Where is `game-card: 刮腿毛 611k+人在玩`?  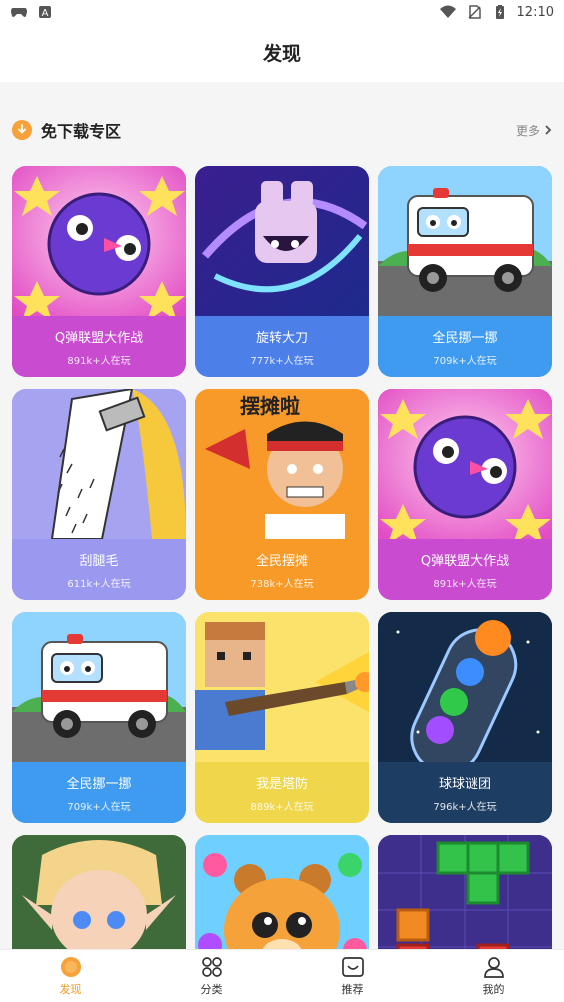
game-card: 刮腿毛 611k+人在玩 is located at coordinates (99, 494).